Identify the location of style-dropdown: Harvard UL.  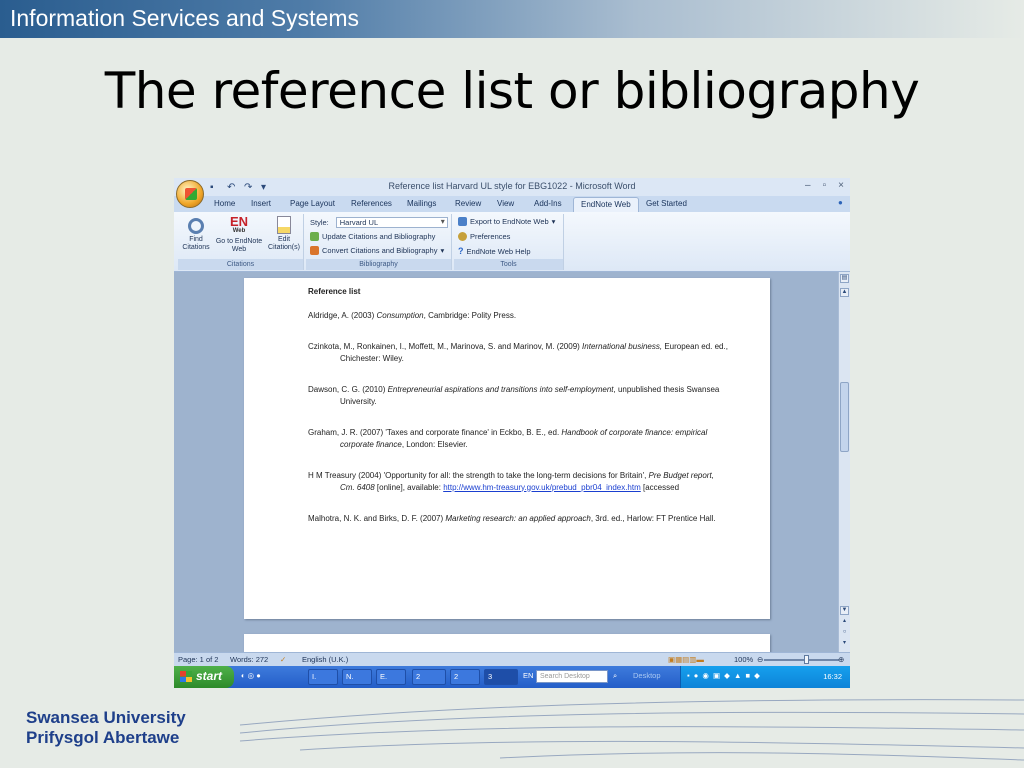
(391, 222).